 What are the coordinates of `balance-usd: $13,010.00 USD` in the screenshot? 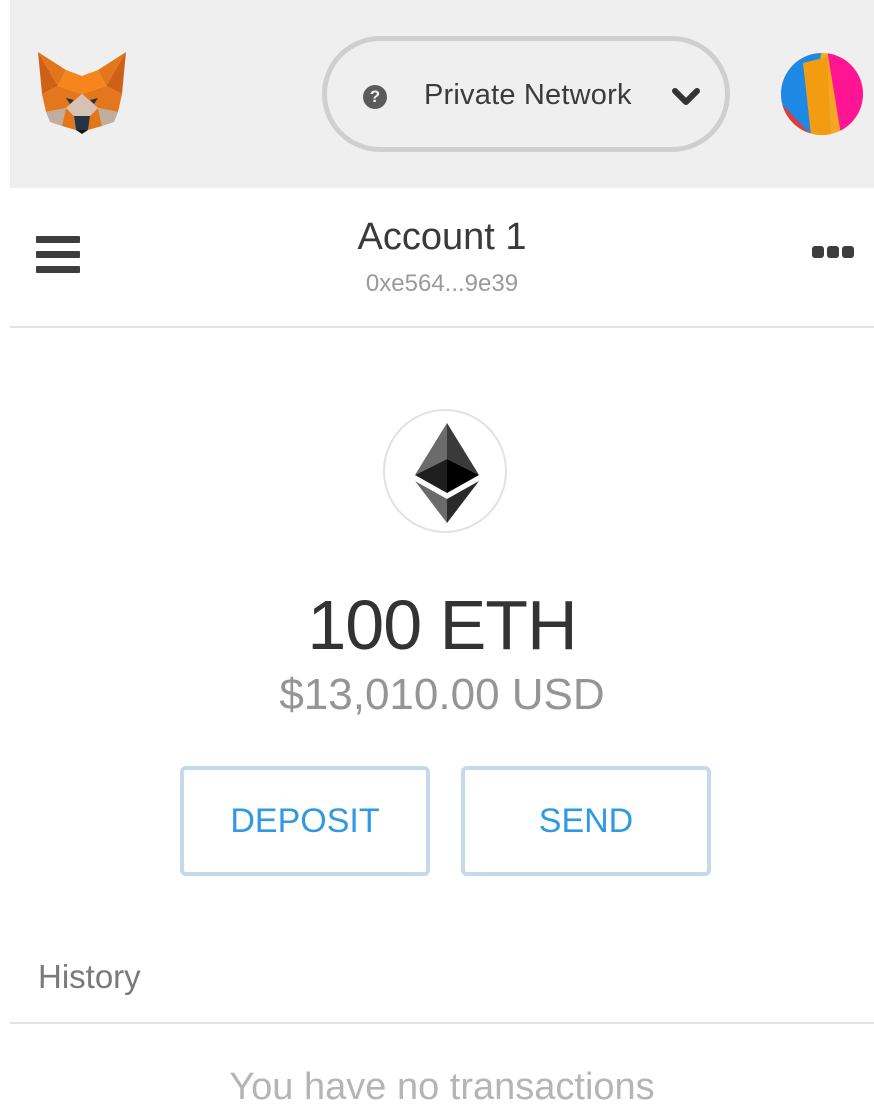 It's located at (442, 694).